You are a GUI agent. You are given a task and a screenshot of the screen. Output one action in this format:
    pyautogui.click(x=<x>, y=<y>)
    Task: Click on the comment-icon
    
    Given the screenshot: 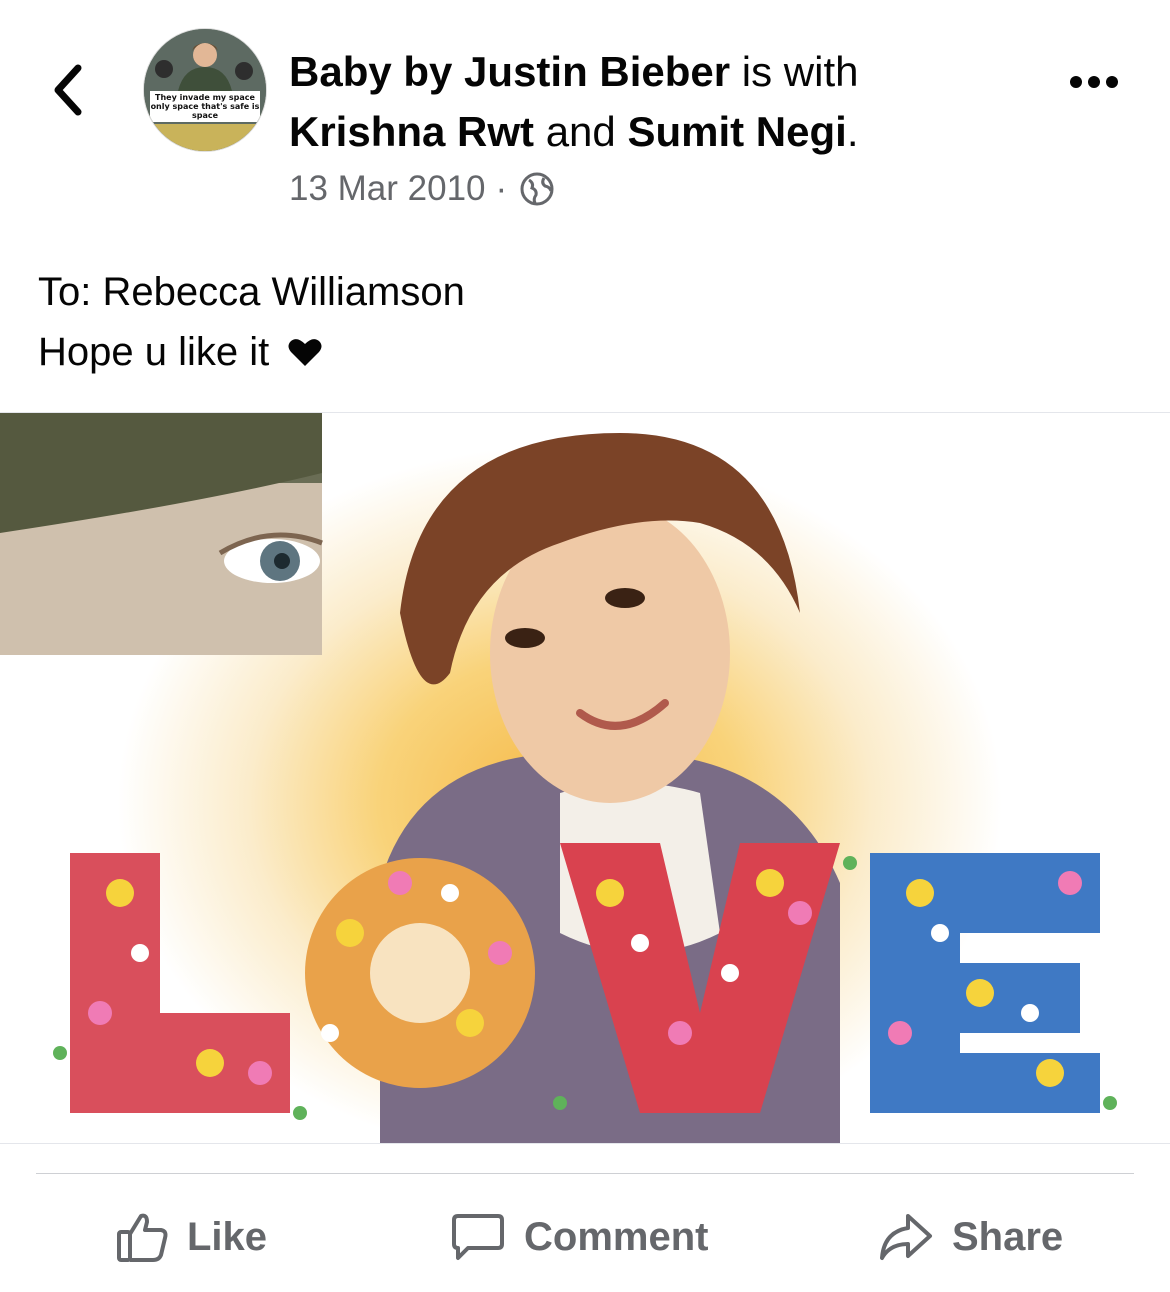 What is the action you would take?
    pyautogui.click(x=478, y=1237)
    